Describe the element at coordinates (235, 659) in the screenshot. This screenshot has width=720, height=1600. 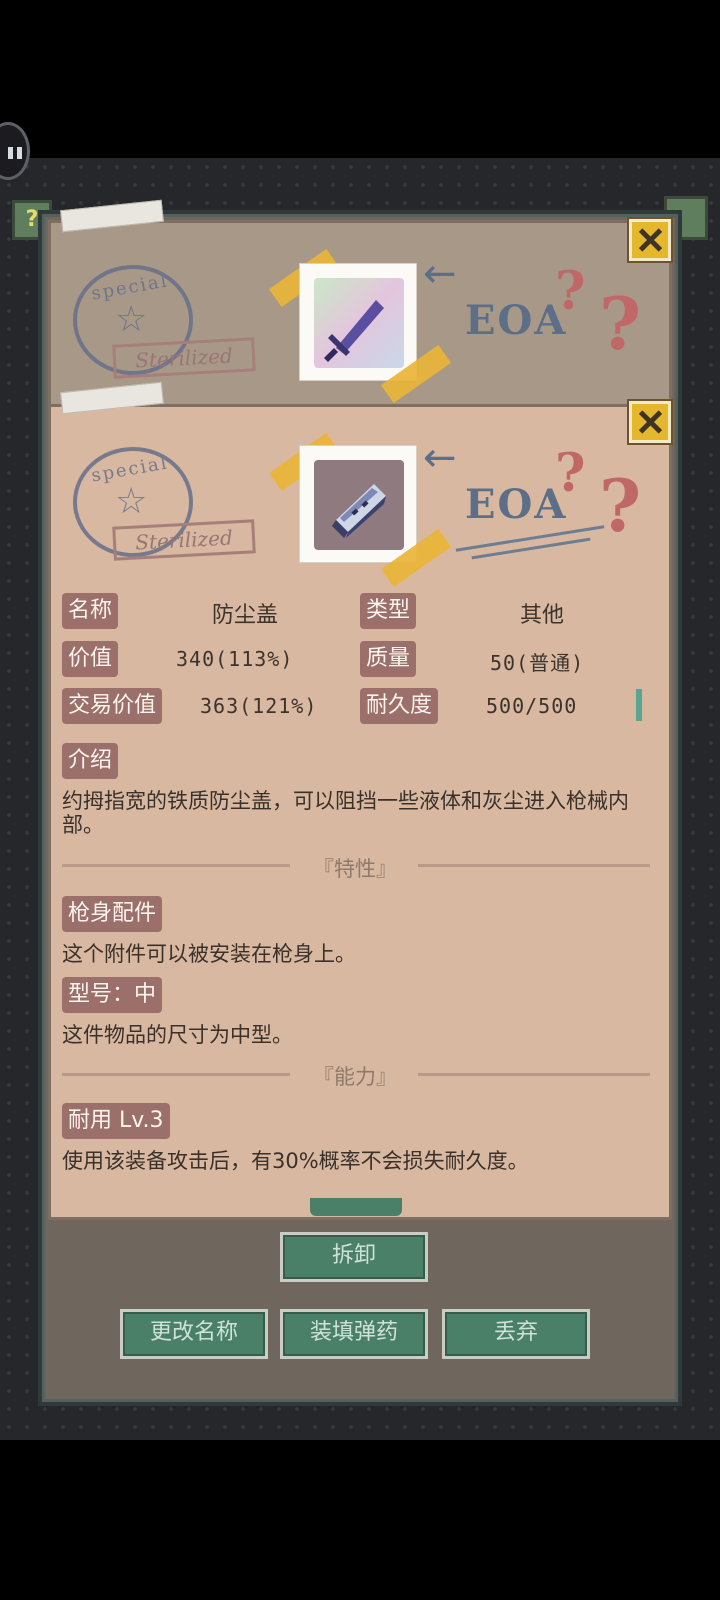
I see `value-value: 340(113%)` at that location.